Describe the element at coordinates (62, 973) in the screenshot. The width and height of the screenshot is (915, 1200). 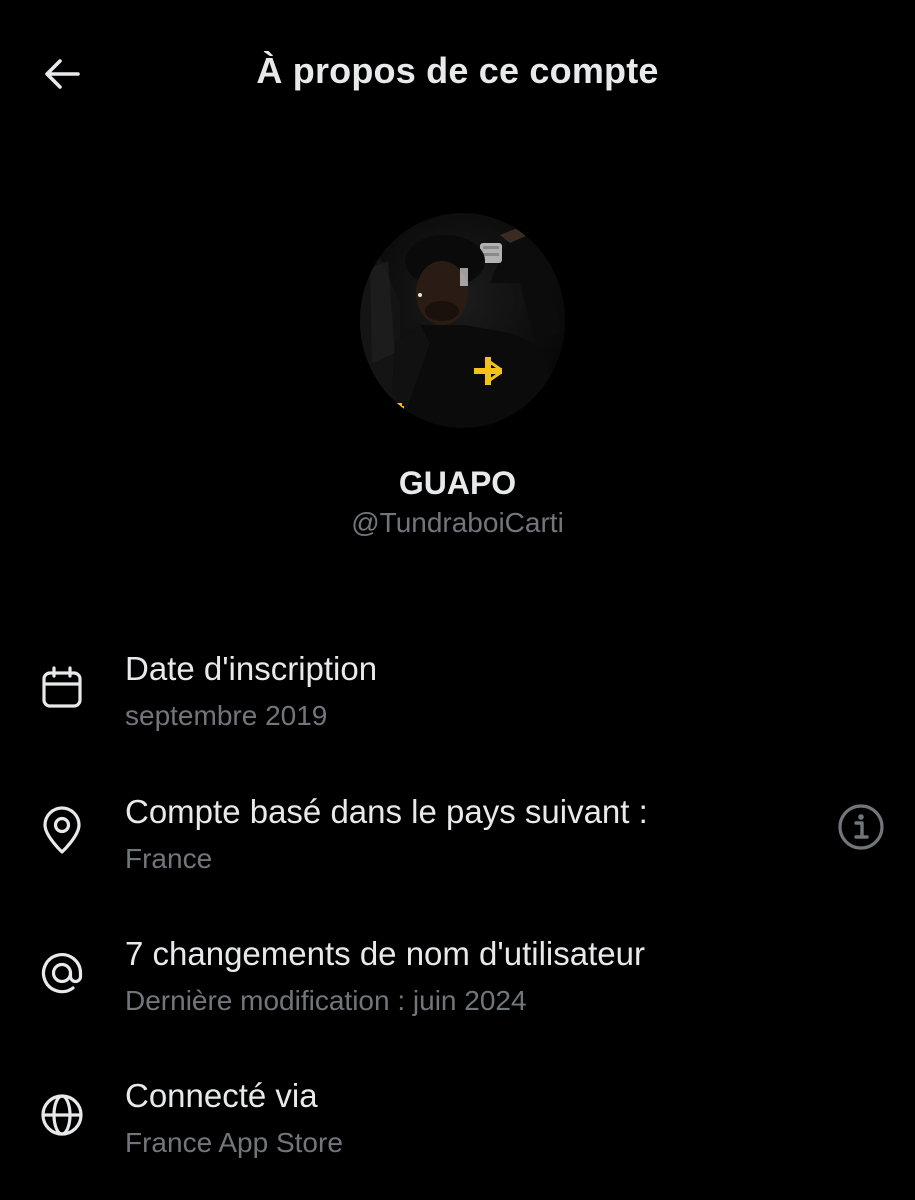
I see `at-sign-icon` at that location.